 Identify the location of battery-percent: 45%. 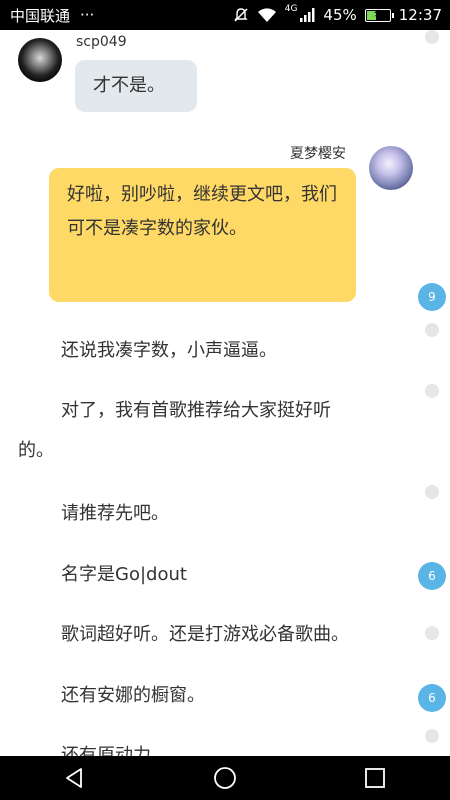
(340, 15).